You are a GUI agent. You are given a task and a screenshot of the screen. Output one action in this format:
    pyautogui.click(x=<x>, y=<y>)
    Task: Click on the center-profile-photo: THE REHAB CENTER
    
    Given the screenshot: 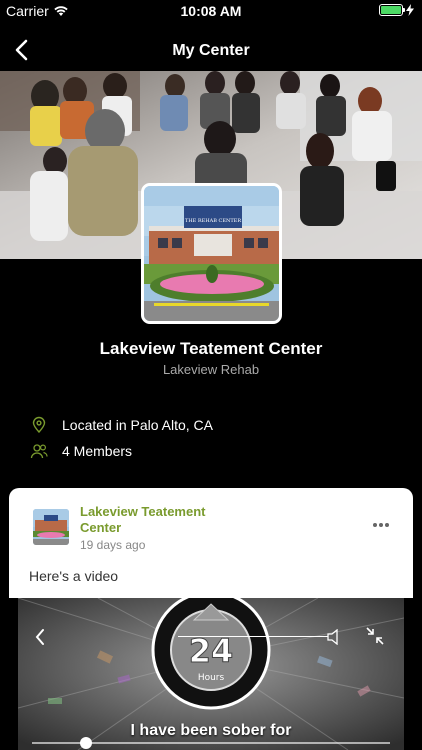 What is the action you would take?
    pyautogui.click(x=211, y=253)
    